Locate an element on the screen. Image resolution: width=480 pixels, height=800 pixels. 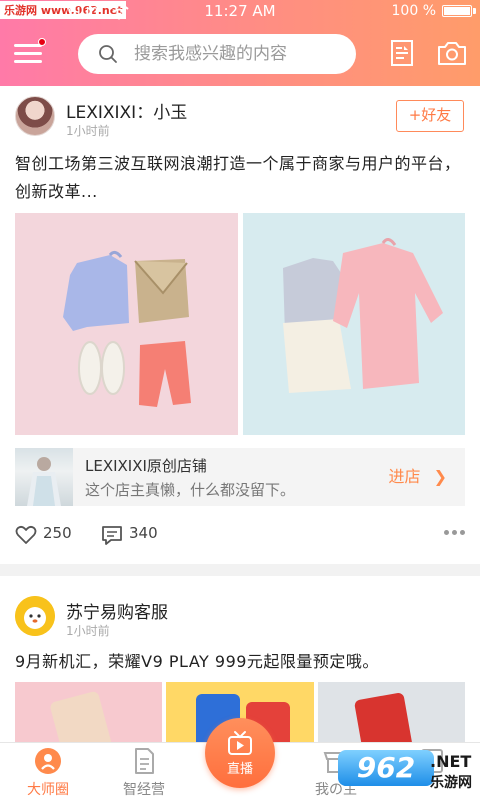
notification-dot is located at coordinates (42, 42).